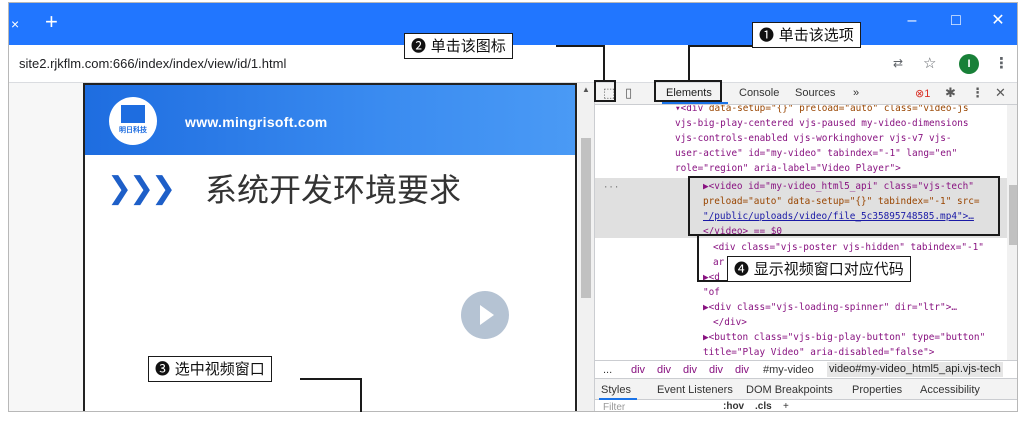  Describe the element at coordinates (614, 406) in the screenshot. I see `filter-input: Filter` at that location.